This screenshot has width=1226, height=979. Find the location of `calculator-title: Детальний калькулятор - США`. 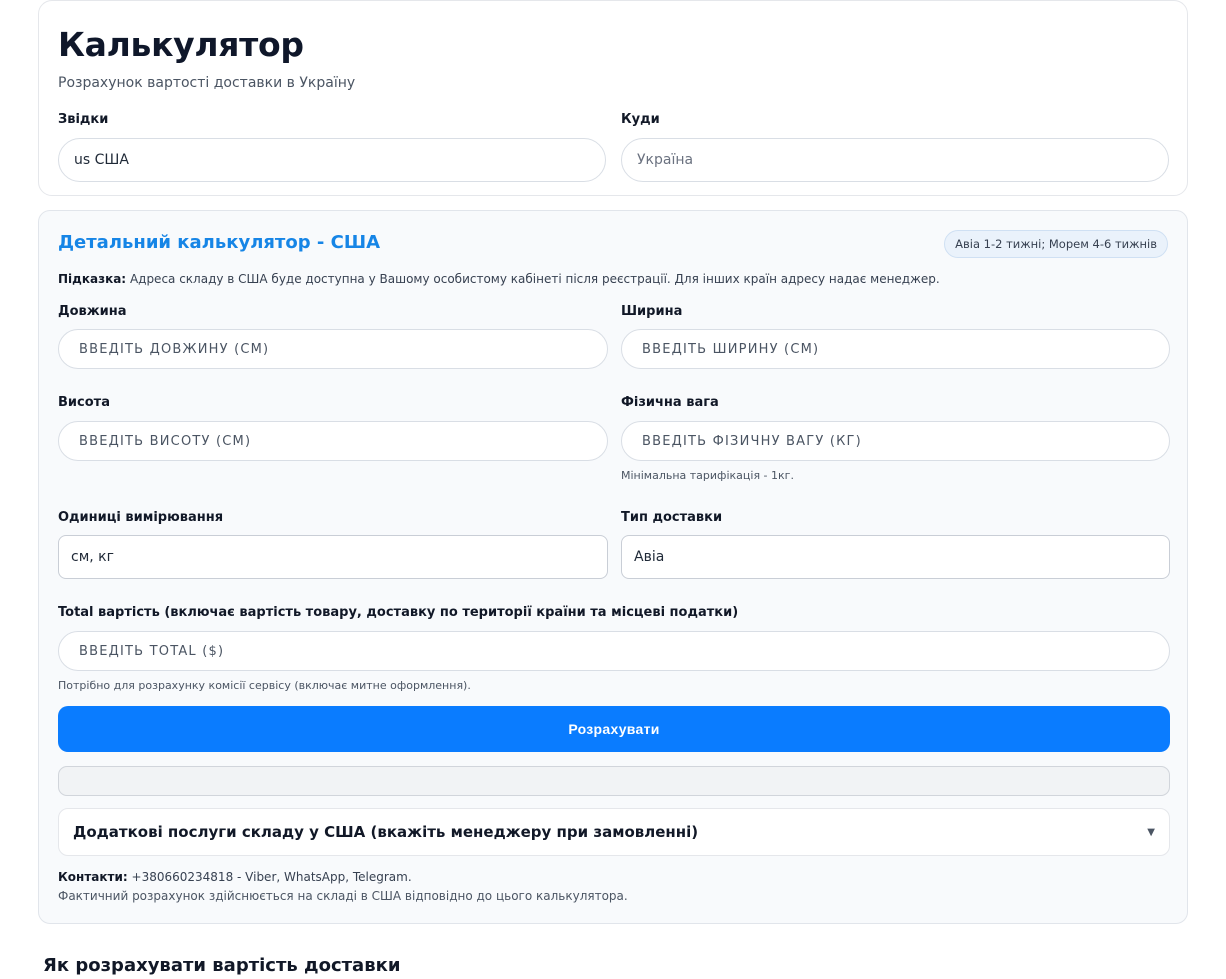

calculator-title: Детальний калькулятор - США is located at coordinates (219, 242).